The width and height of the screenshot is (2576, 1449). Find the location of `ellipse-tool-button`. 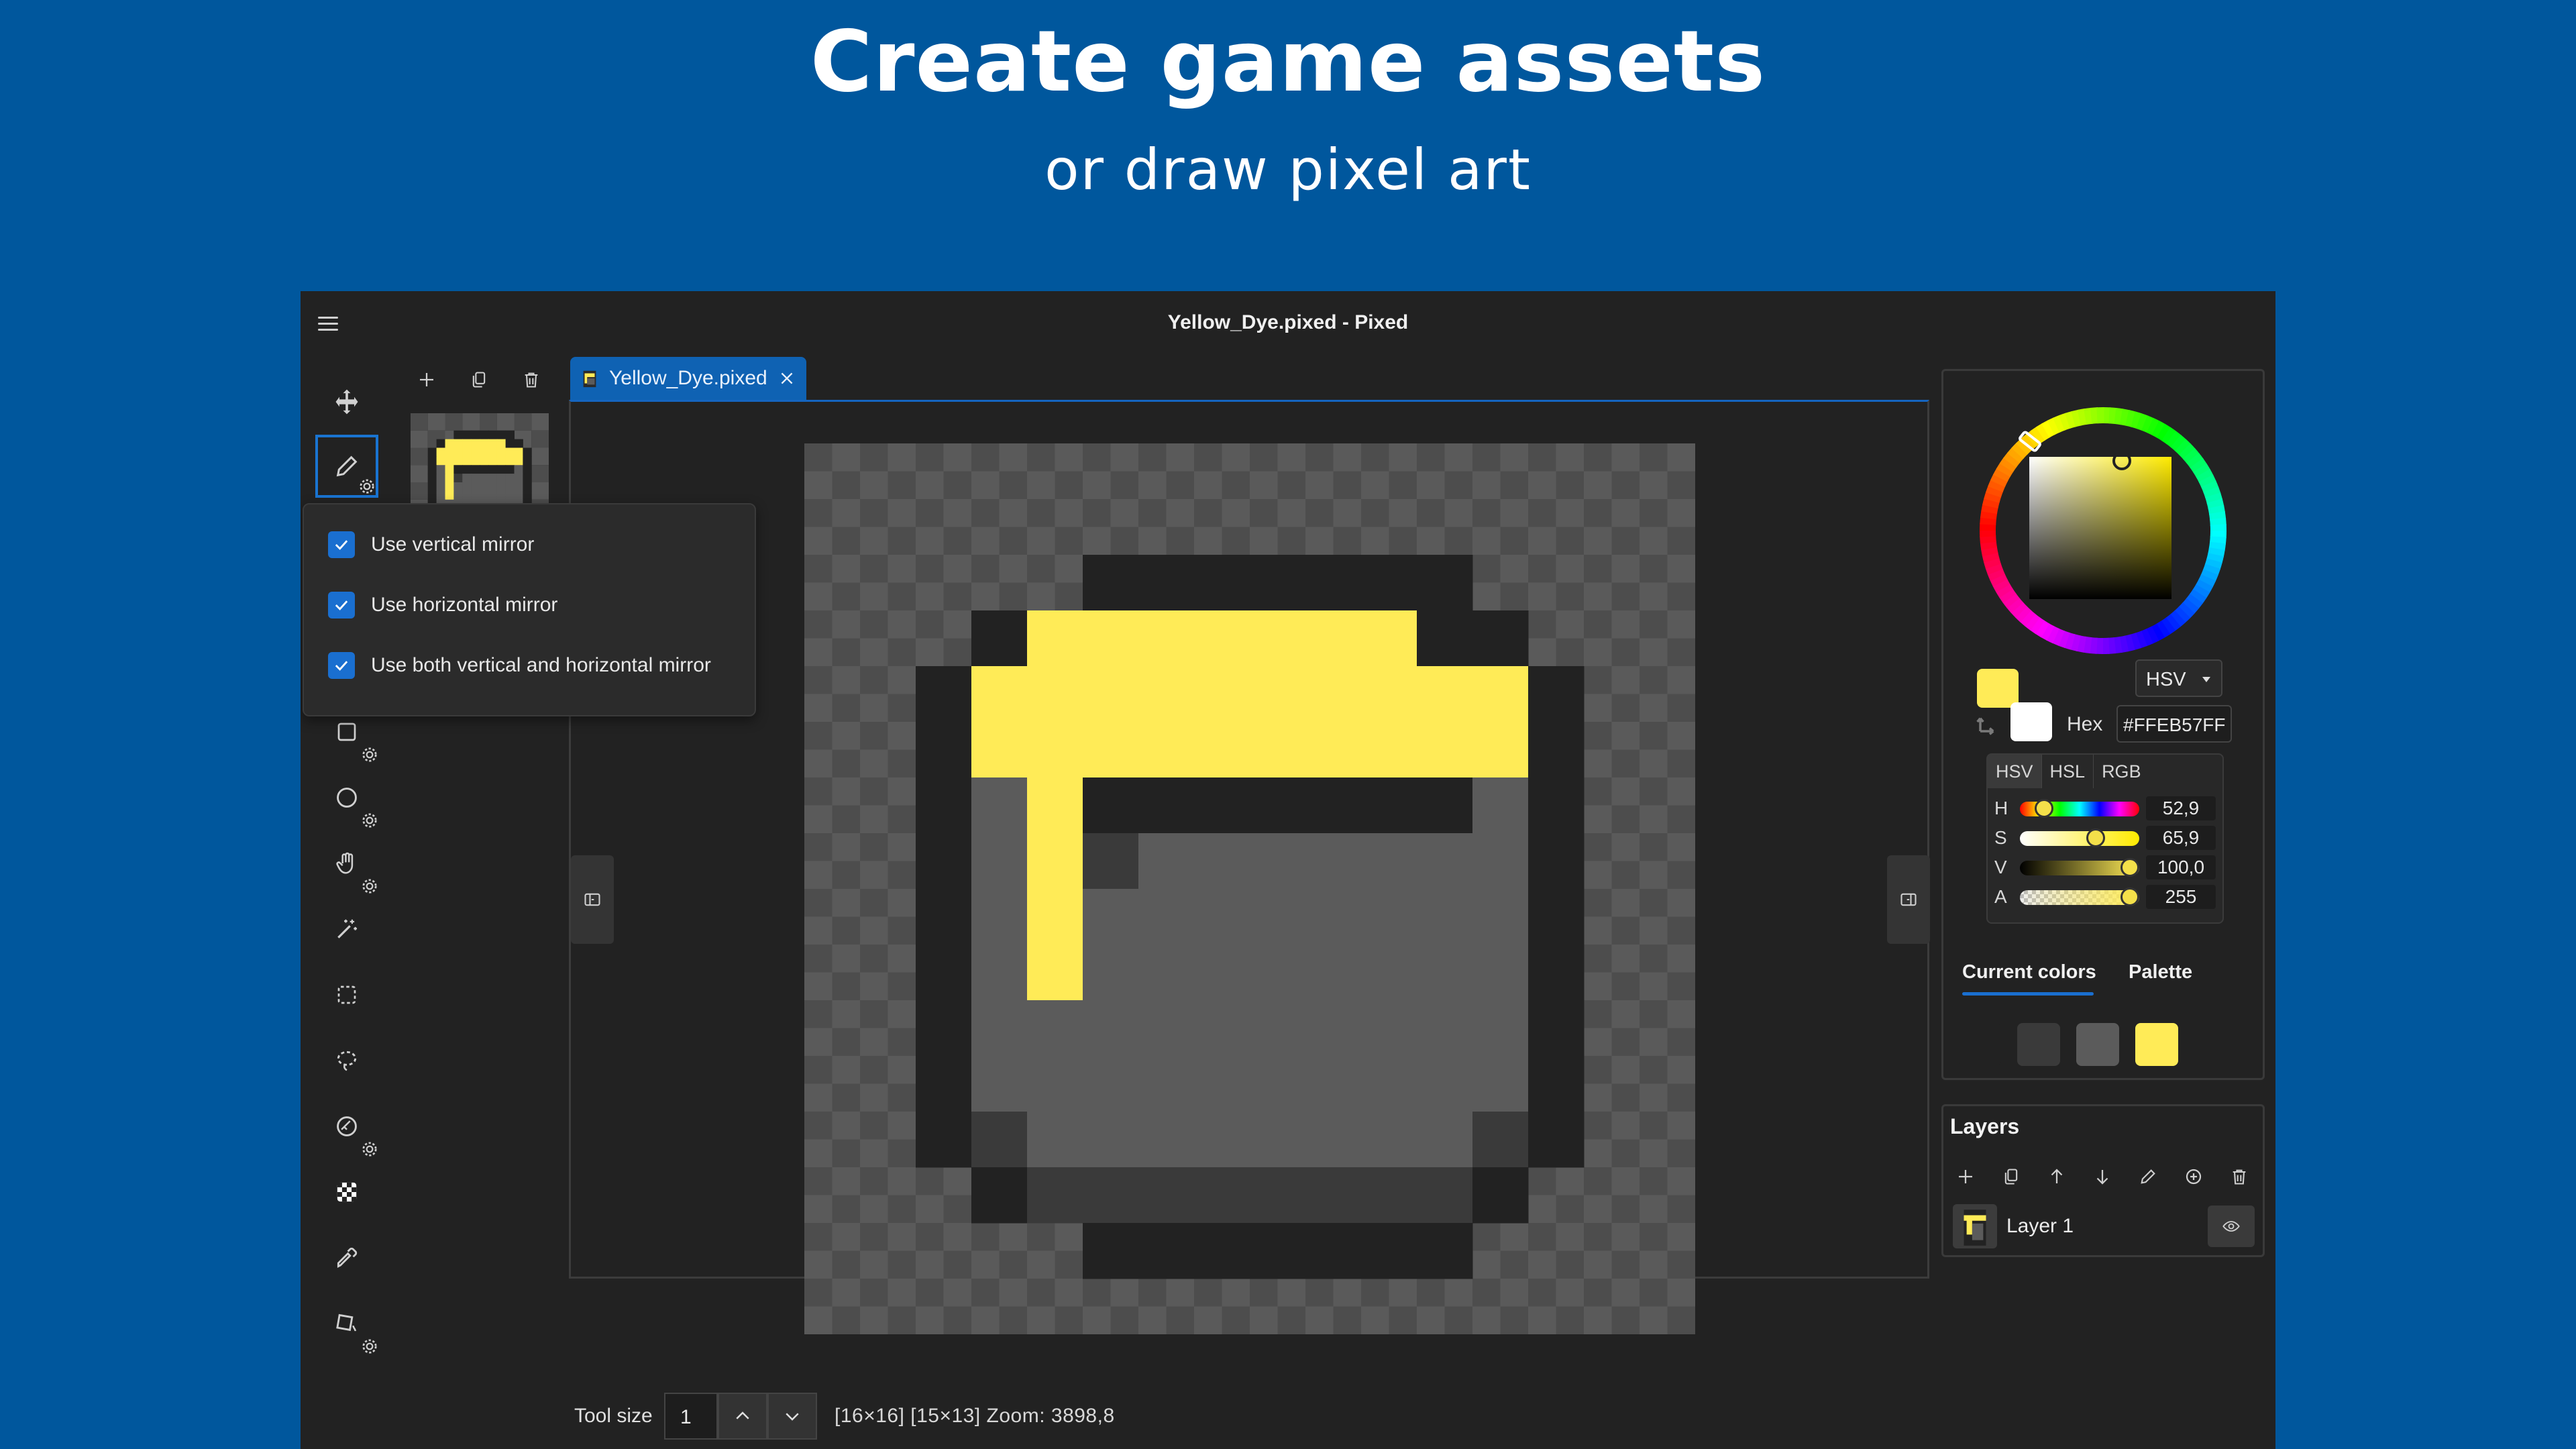

ellipse-tool-button is located at coordinates (346, 797).